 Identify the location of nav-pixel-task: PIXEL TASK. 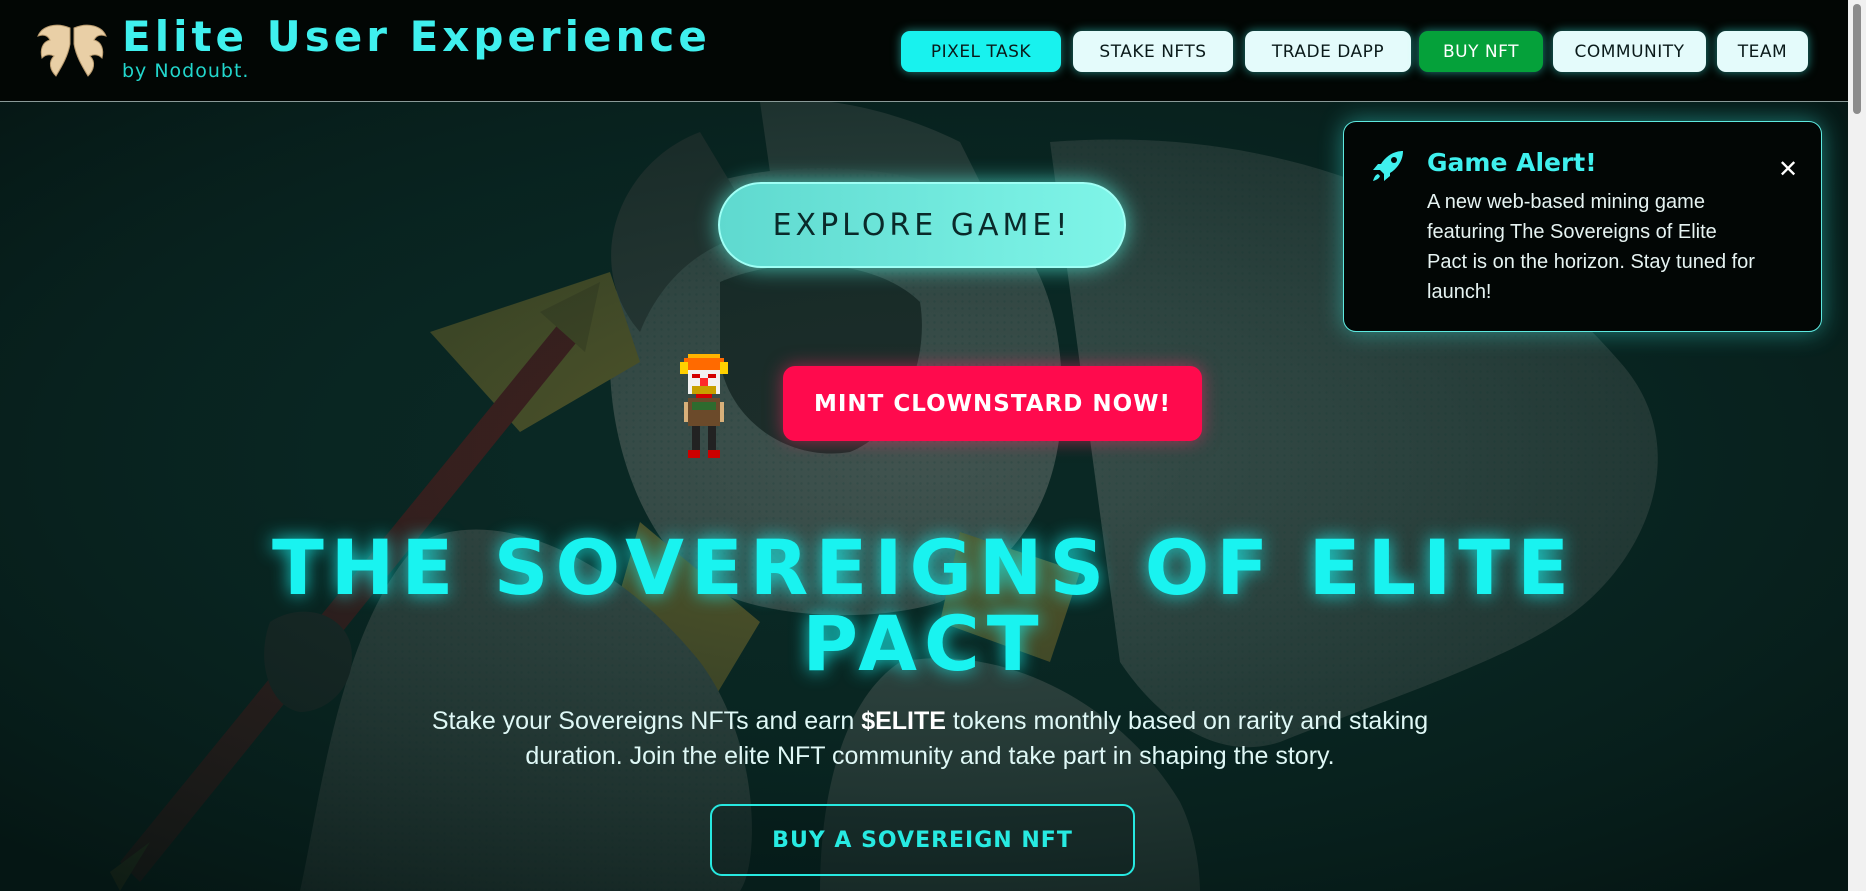
(981, 51).